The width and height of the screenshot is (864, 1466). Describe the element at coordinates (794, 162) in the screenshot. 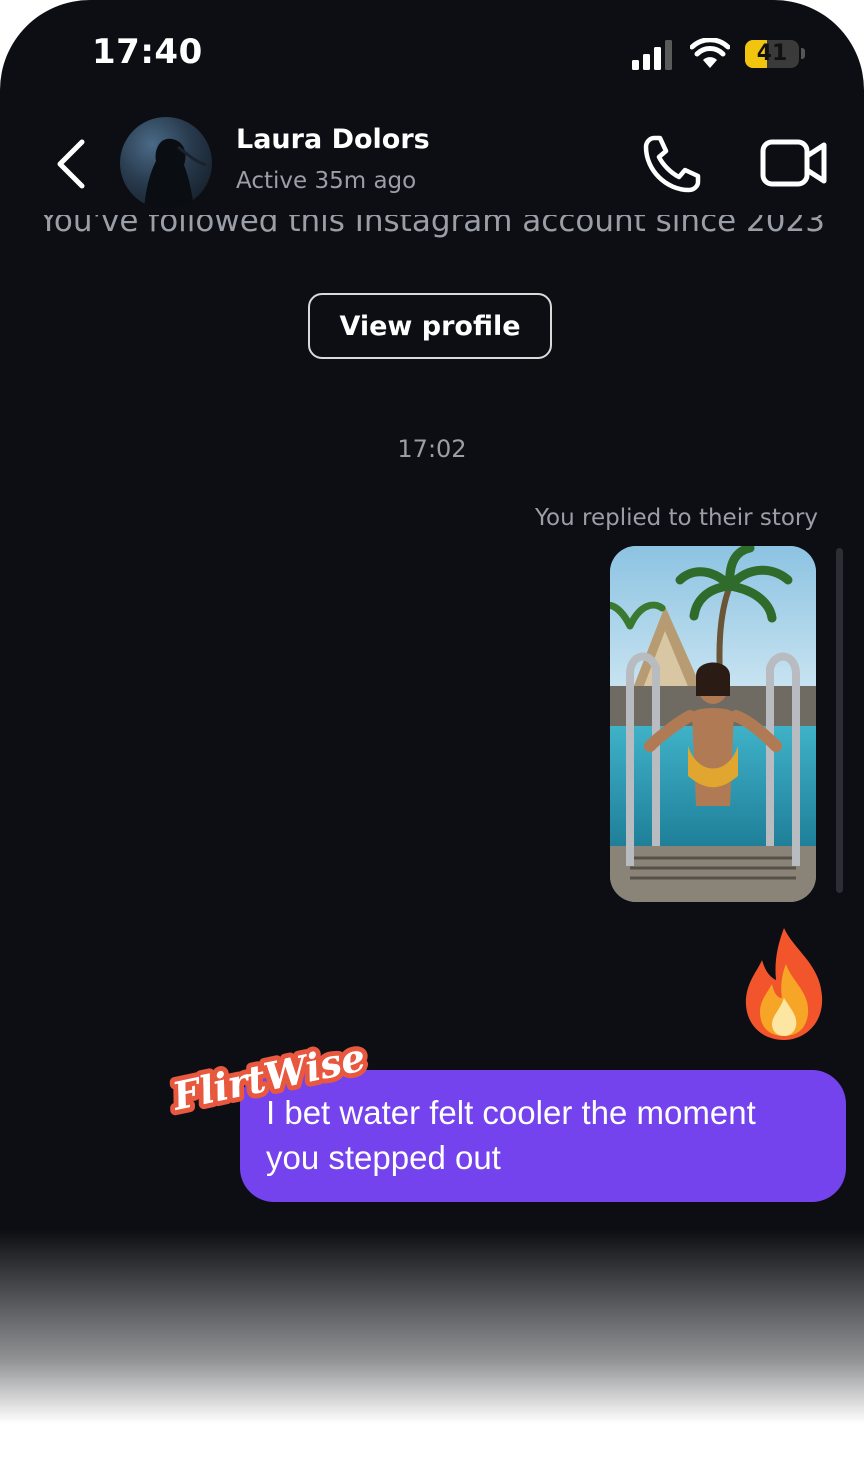

I see `video-camera-icon` at that location.